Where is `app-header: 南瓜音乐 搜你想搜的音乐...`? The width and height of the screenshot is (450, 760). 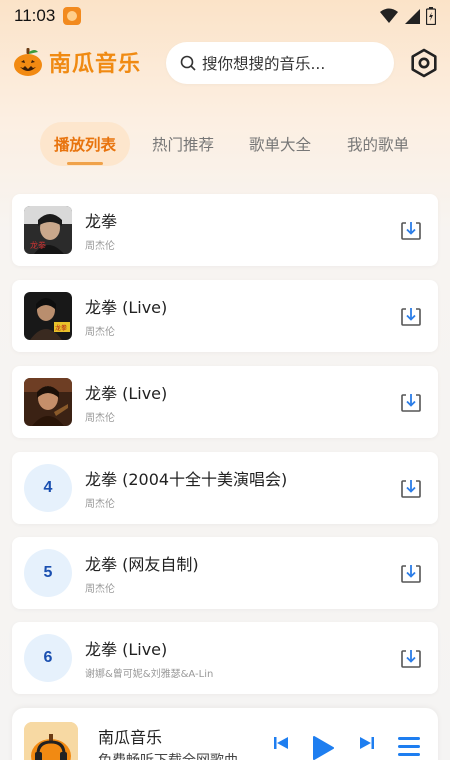 app-header: 南瓜音乐 搜你想搜的音乐... is located at coordinates (225, 63).